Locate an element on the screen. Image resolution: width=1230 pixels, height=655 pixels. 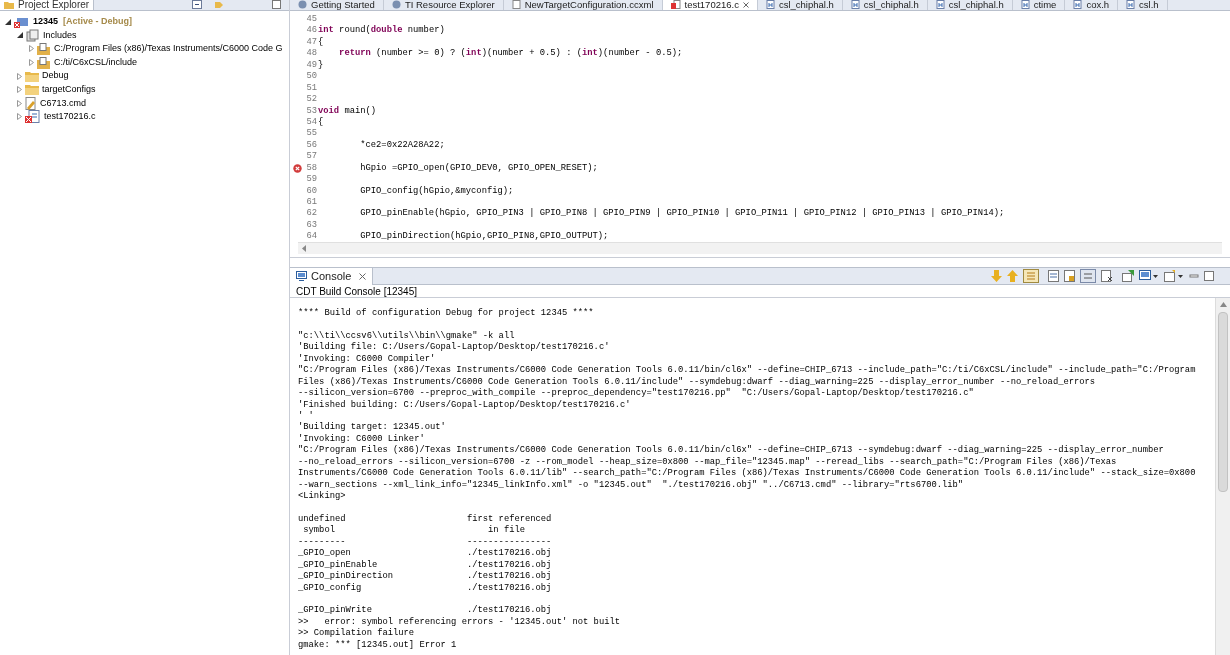
tree-item: Includes is located at coordinates (60, 35).